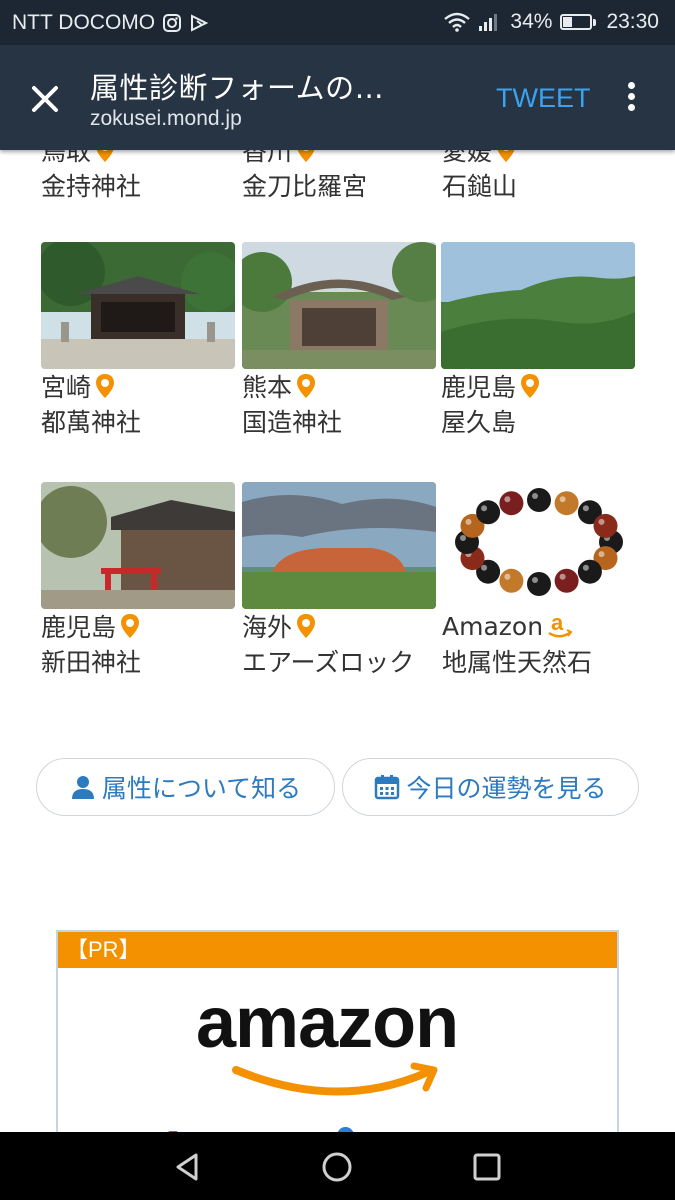 The image size is (675, 1200). What do you see at coordinates (91, 662) in the screenshot?
I see `place-name: 新田神社` at bounding box center [91, 662].